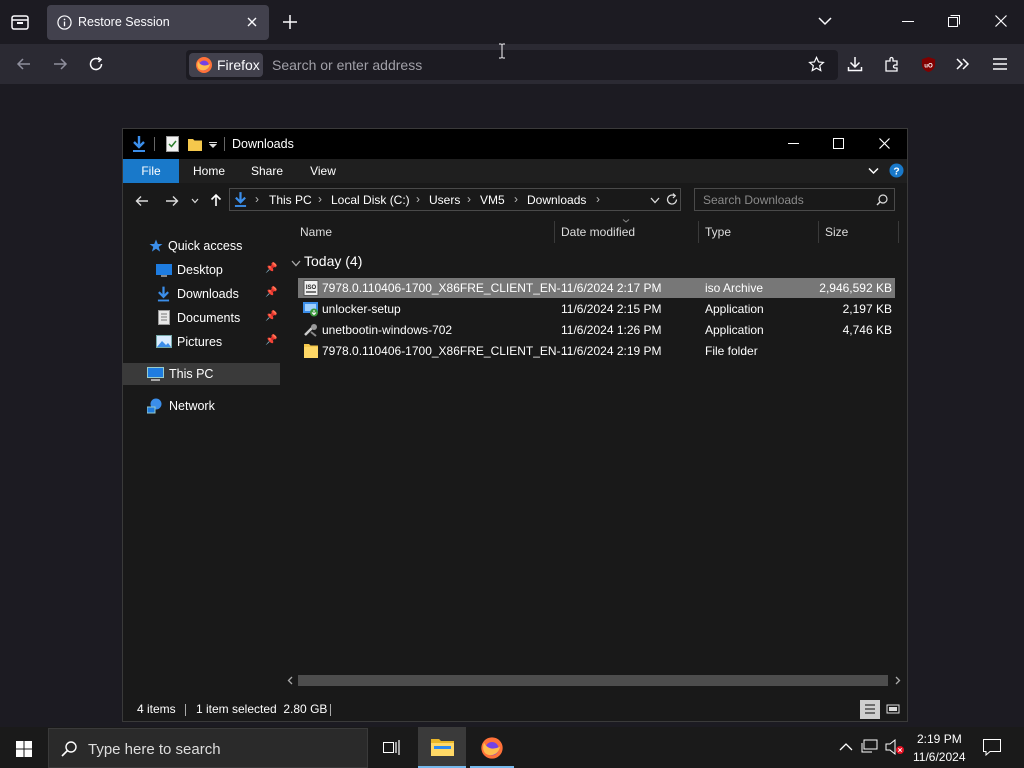  What do you see at coordinates (201, 318) in the screenshot?
I see `nav-documents: Documents 📌` at bounding box center [201, 318].